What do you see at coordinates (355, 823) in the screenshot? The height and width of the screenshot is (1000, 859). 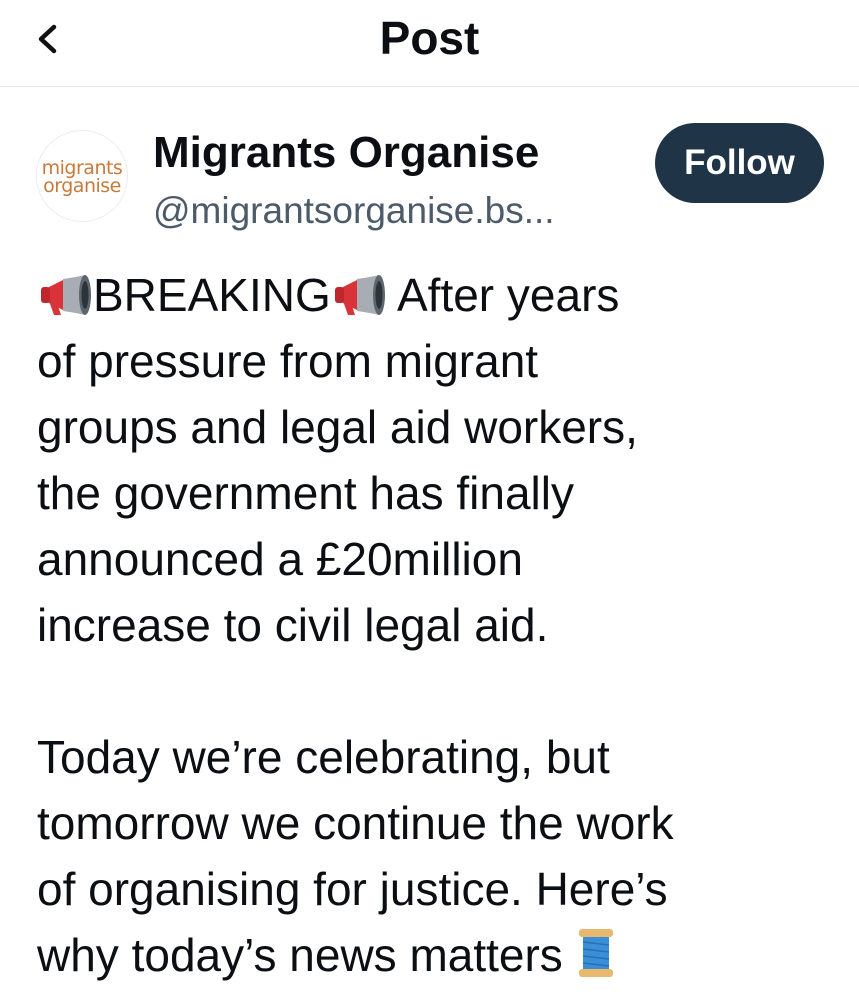 I see `post-line-8: tomorrow we continue the work` at bounding box center [355, 823].